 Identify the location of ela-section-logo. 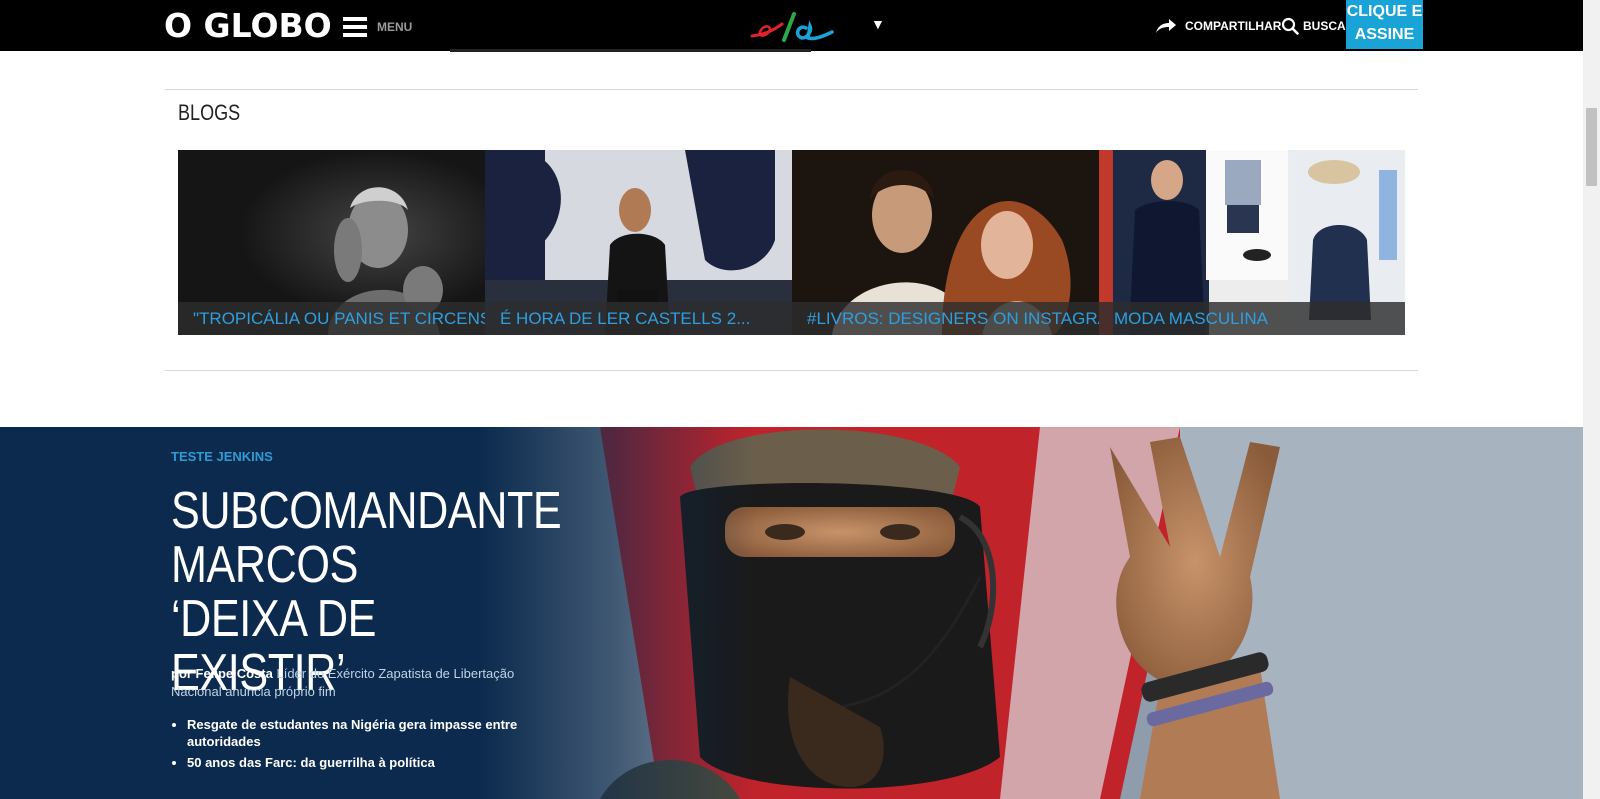
(792, 28).